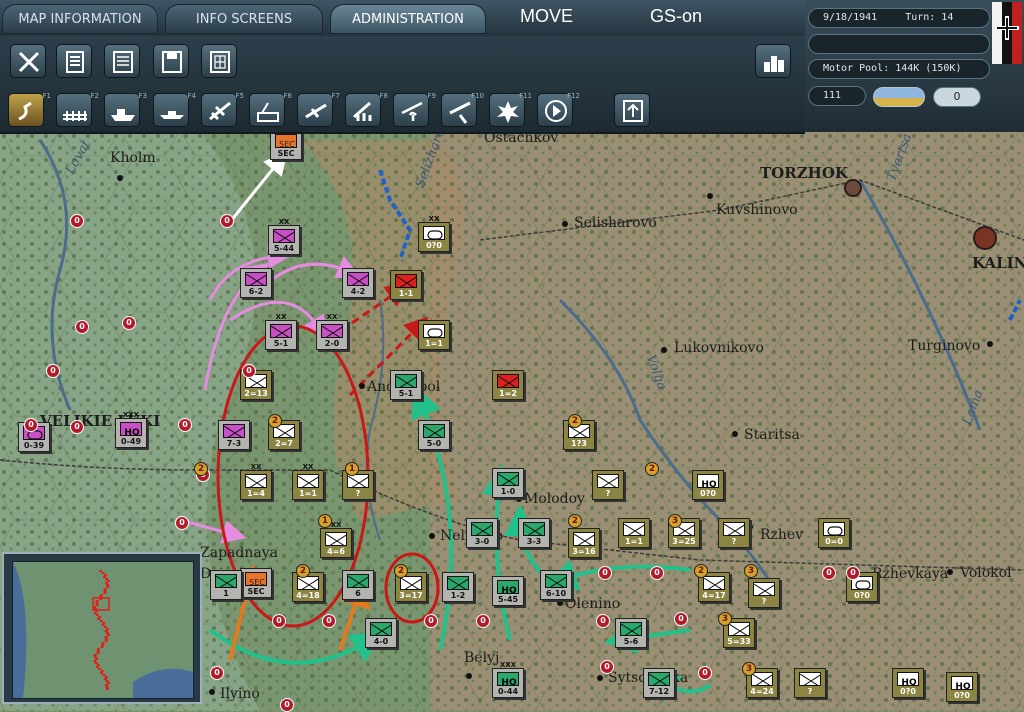  Describe the element at coordinates (408, 19) in the screenshot. I see `tab-administration: ADMINISTRATION` at that location.